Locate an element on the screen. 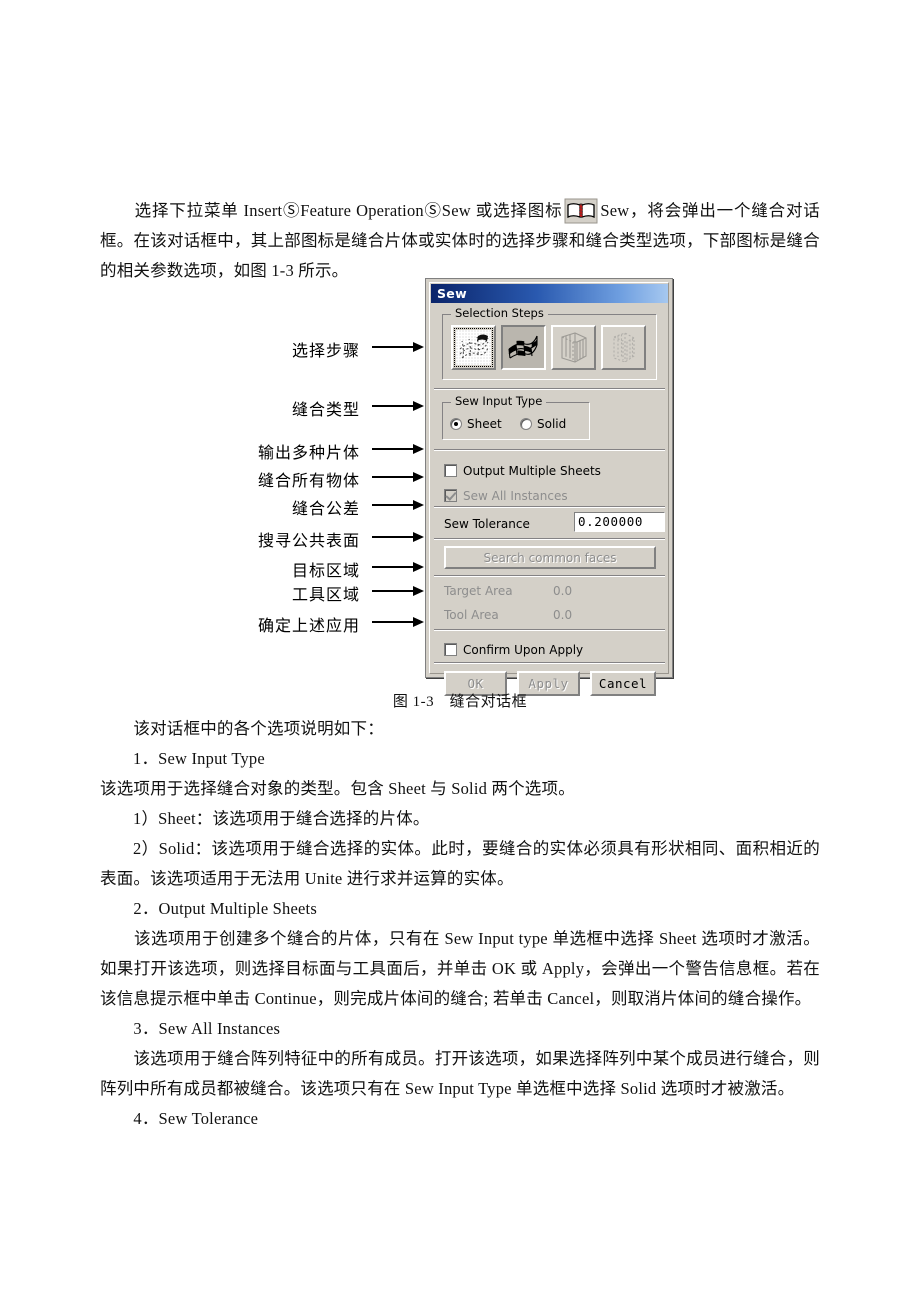 The width and height of the screenshot is (920, 1302). step-target-solid-icon is located at coordinates (573, 347).